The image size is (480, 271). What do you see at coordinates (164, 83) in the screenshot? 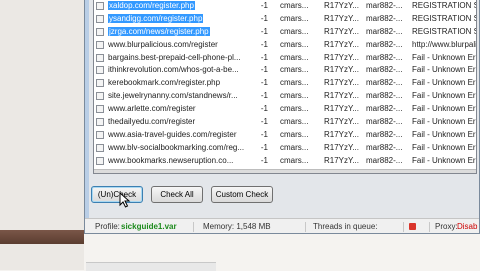
I see `row-url-text: kerebookmark.com/register.php` at bounding box center [164, 83].